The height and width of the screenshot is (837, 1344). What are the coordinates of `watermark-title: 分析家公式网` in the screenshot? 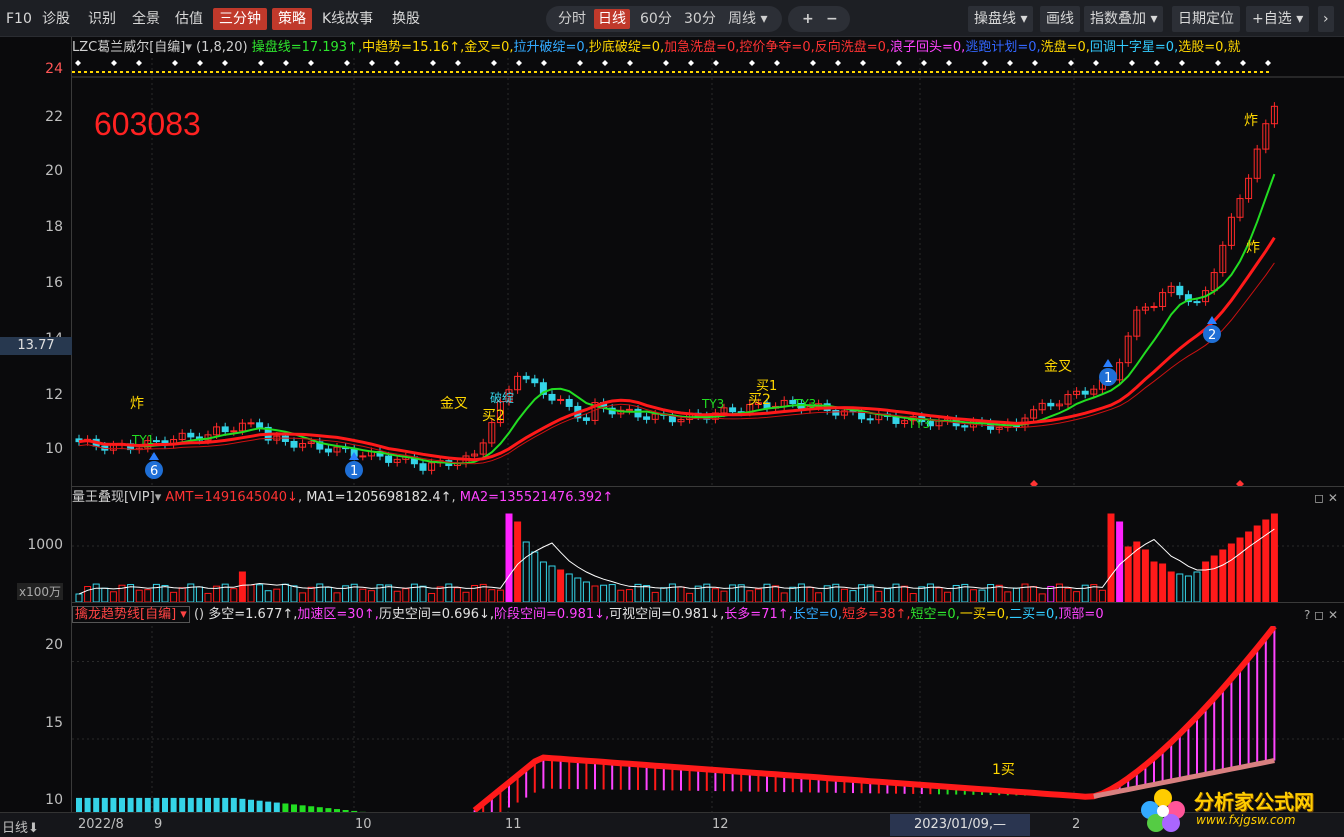 It's located at (1254, 802).